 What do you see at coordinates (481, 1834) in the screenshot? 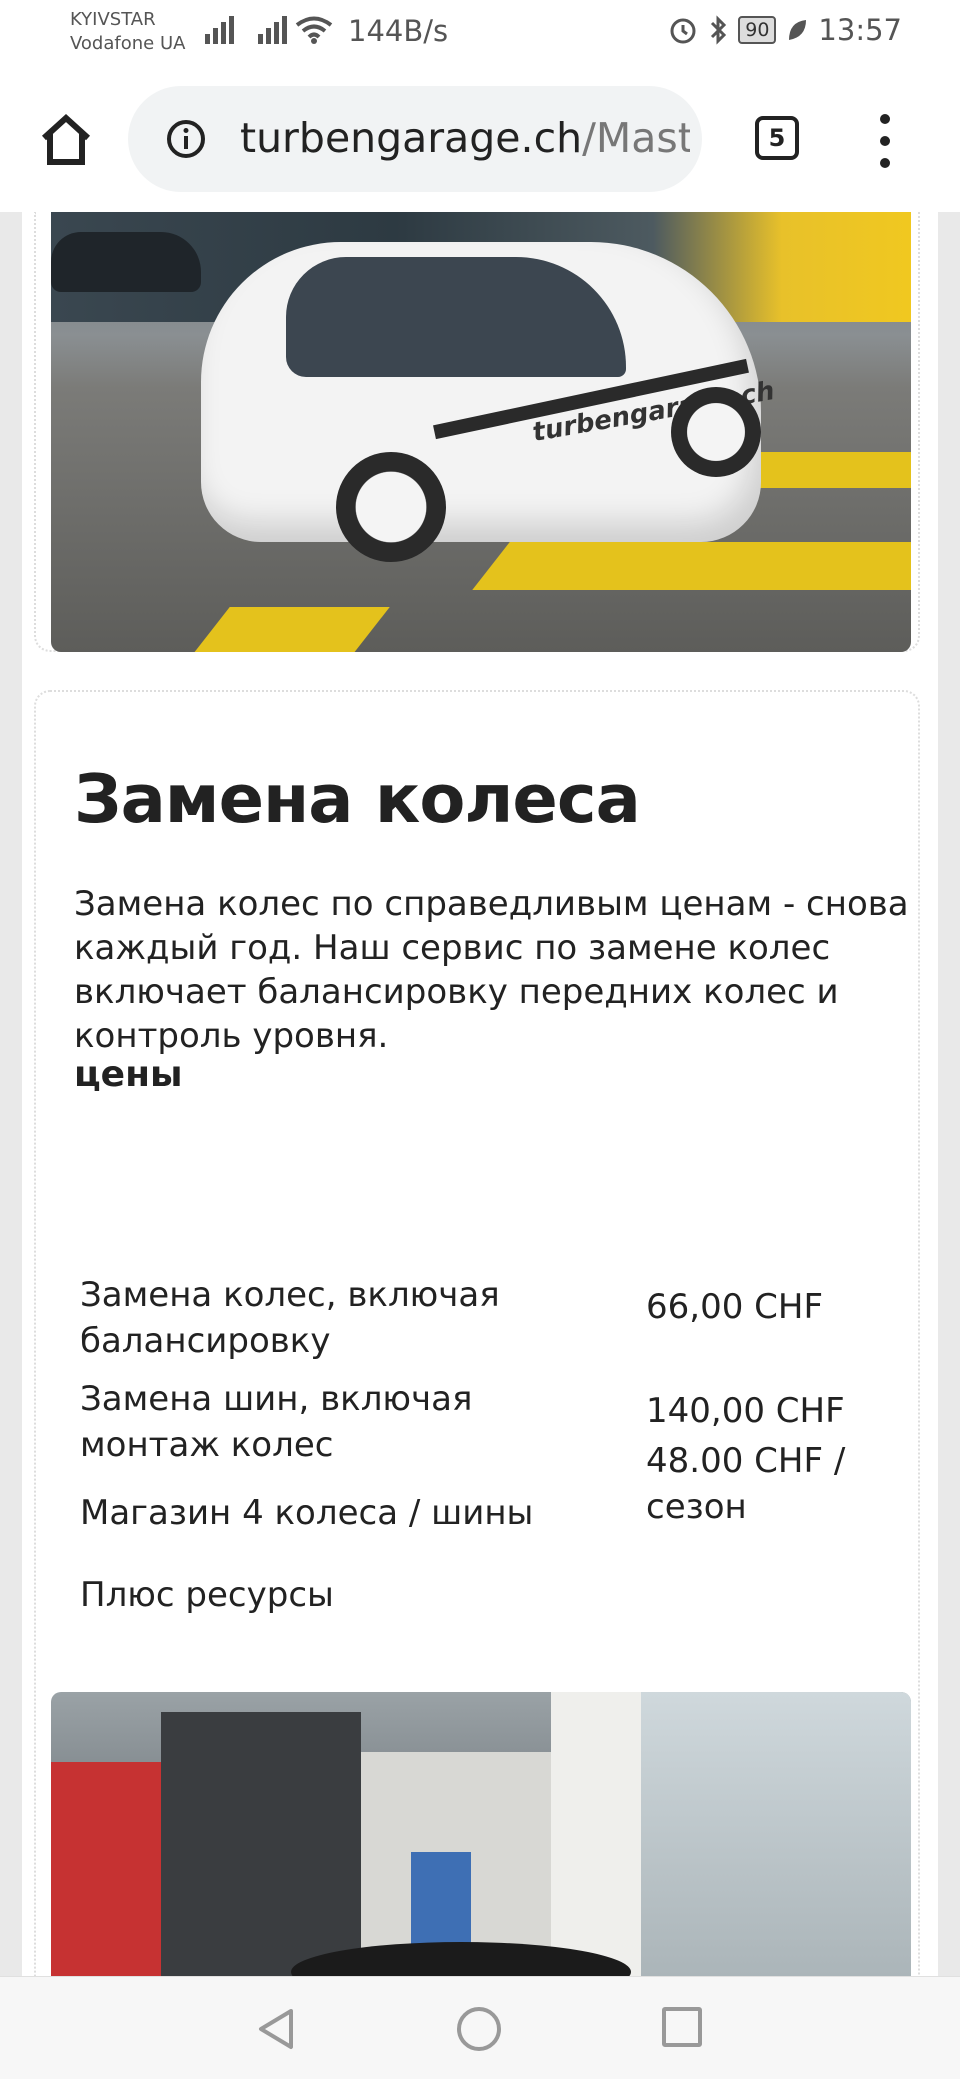
I see `garage-photo` at bounding box center [481, 1834].